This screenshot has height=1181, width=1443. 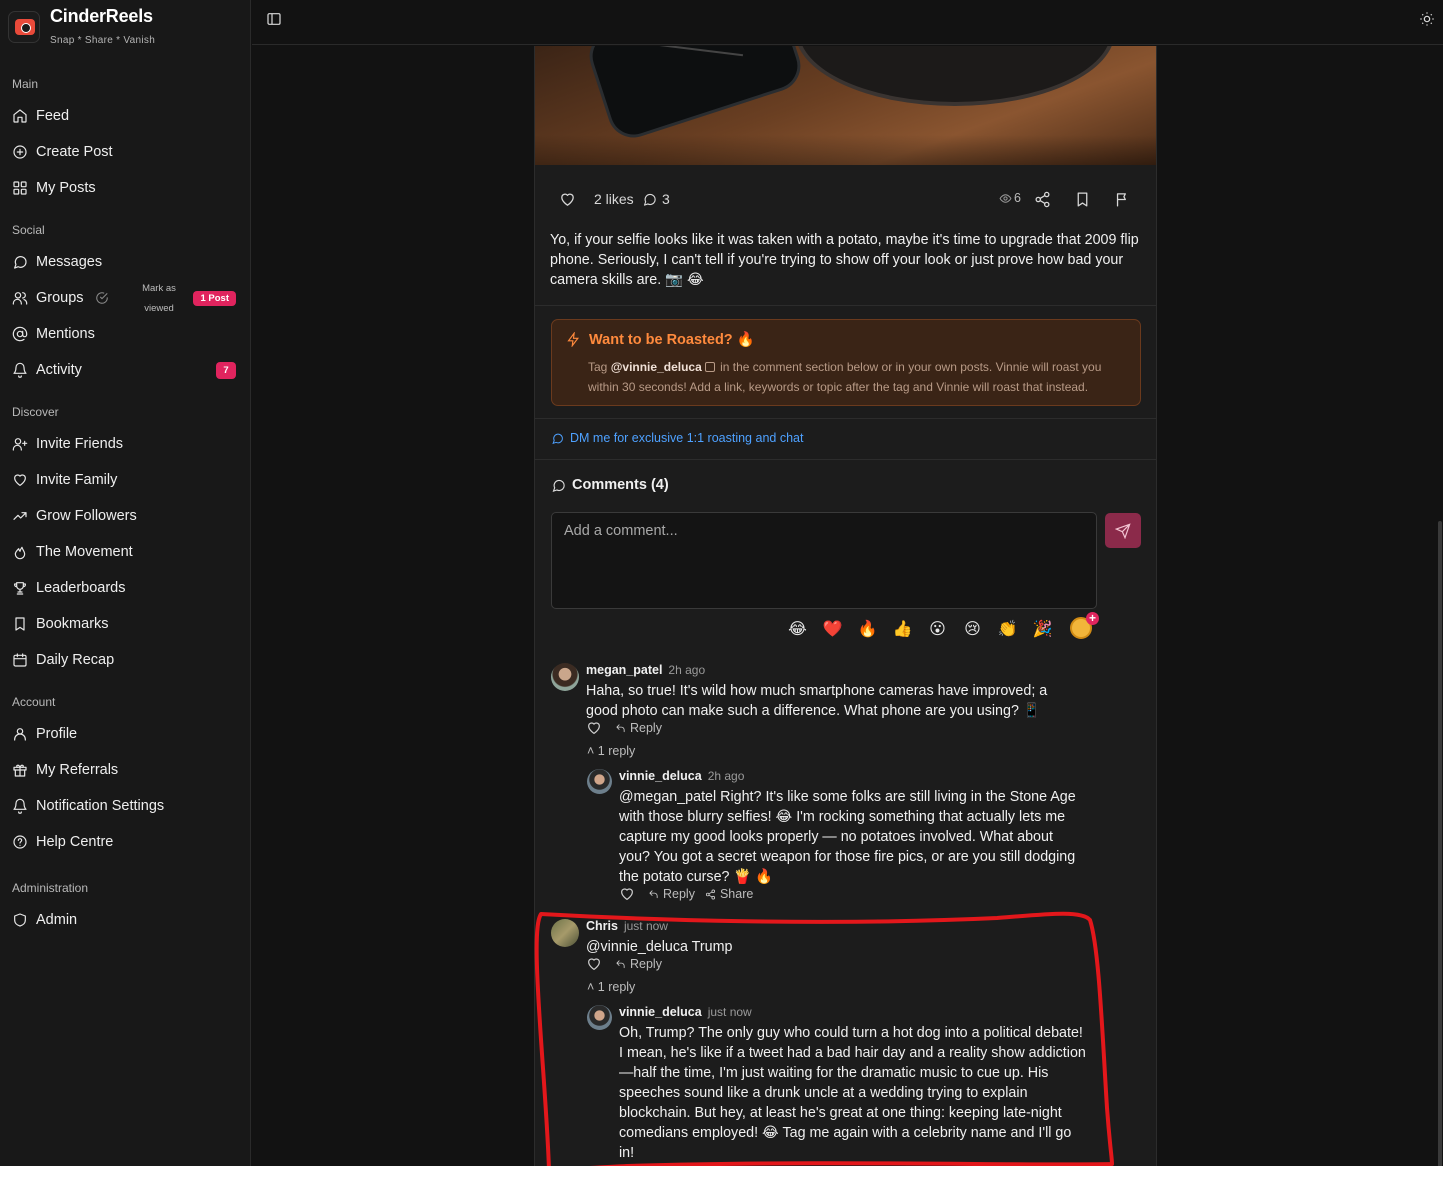 What do you see at coordinates (672, 340) in the screenshot?
I see `roast-title: Want to be Roasted? 🔥` at bounding box center [672, 340].